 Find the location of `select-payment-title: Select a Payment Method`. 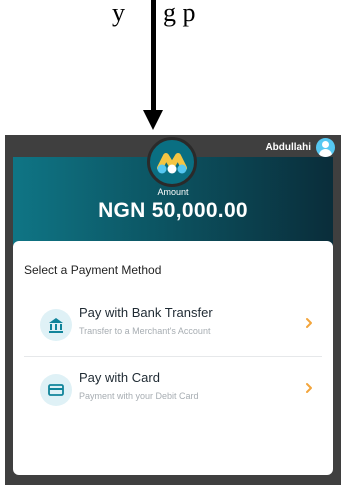

select-payment-title: Select a Payment Method is located at coordinates (93, 270).